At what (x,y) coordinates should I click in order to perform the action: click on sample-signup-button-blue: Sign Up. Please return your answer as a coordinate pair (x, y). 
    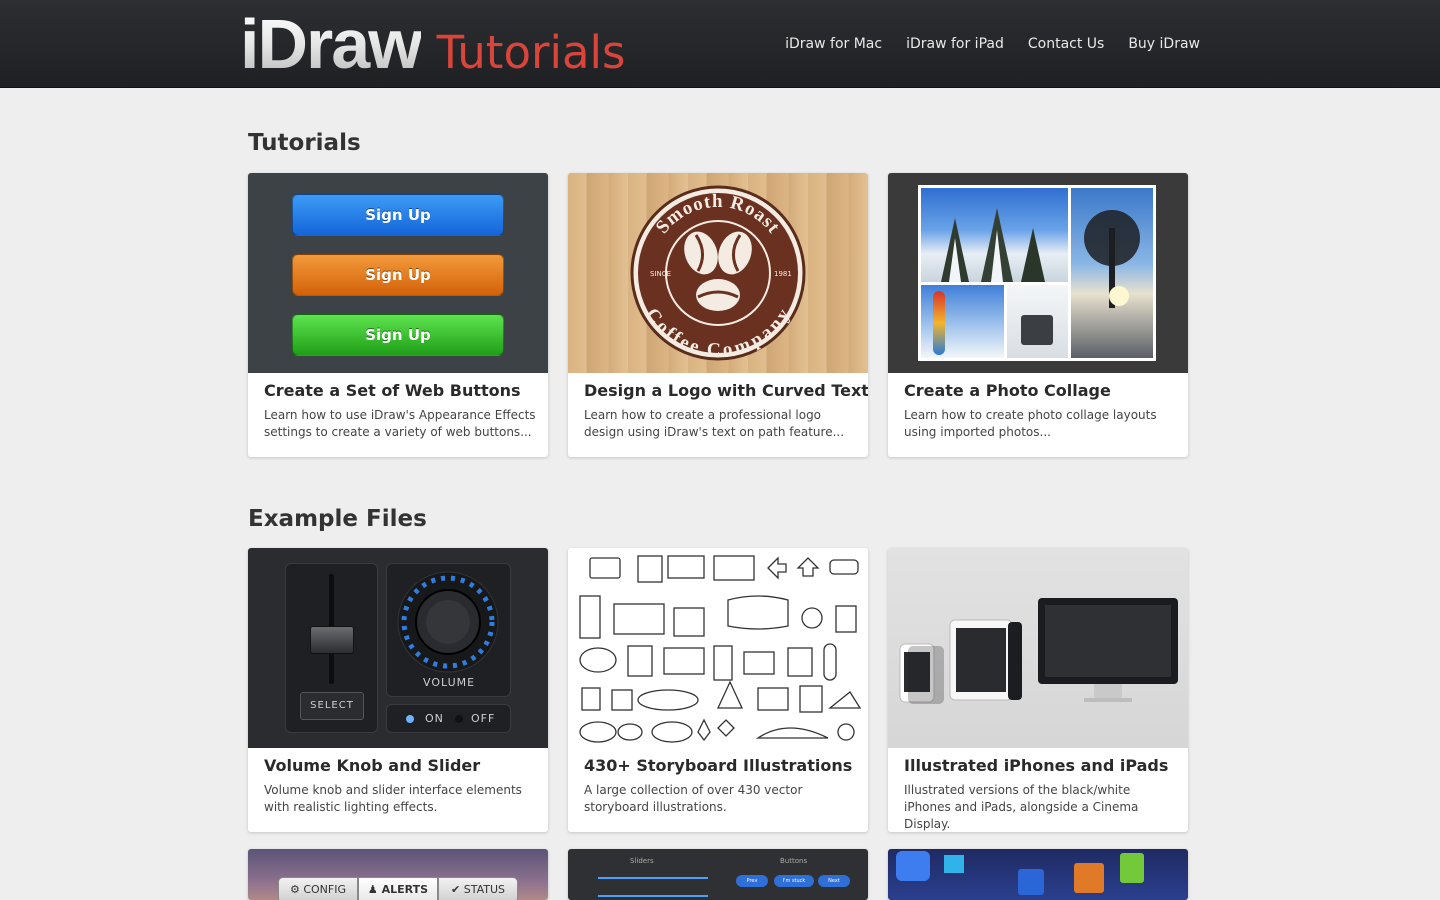
    Looking at the image, I should click on (398, 215).